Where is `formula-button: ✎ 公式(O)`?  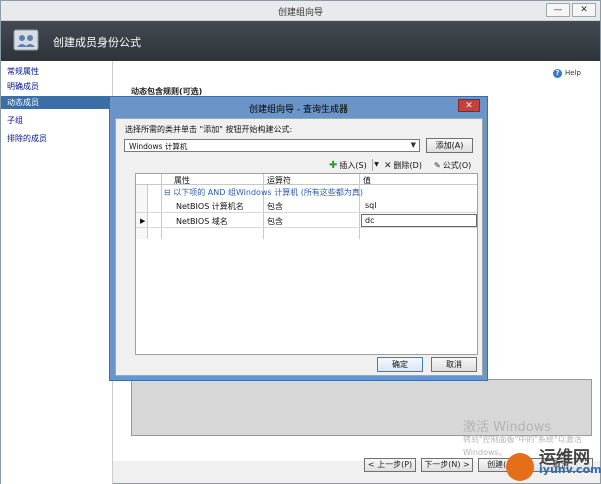 formula-button: ✎ 公式(O) is located at coordinates (452, 165).